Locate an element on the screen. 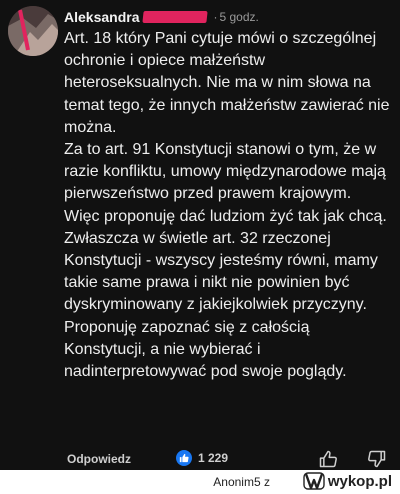  reply-button: Odpowiedz is located at coordinates (99, 459).